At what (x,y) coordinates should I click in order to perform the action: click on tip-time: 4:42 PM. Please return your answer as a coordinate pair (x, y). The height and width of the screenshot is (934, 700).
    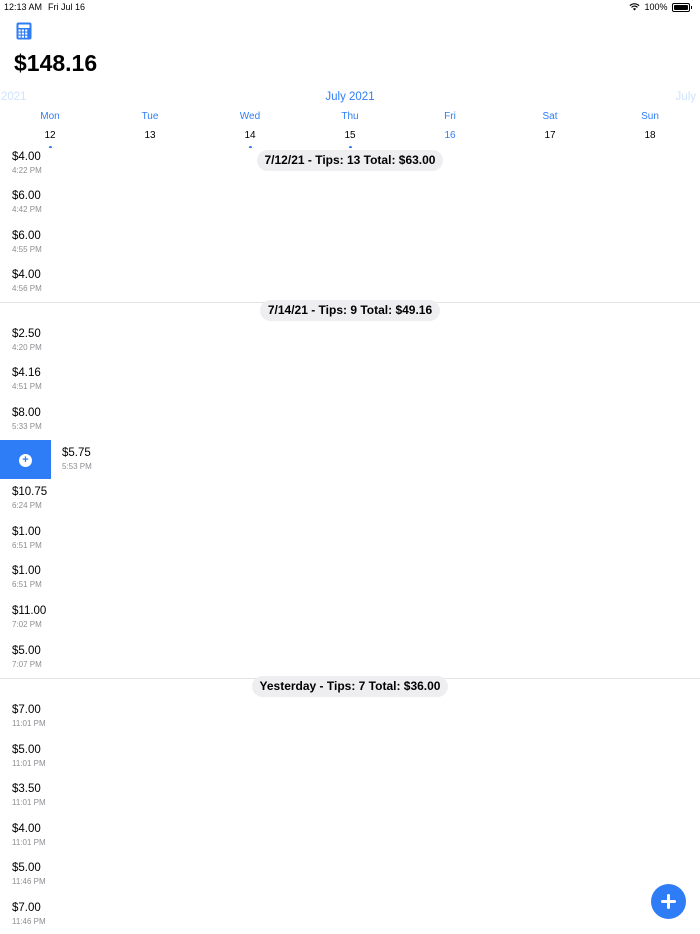
    Looking at the image, I should click on (27, 209).